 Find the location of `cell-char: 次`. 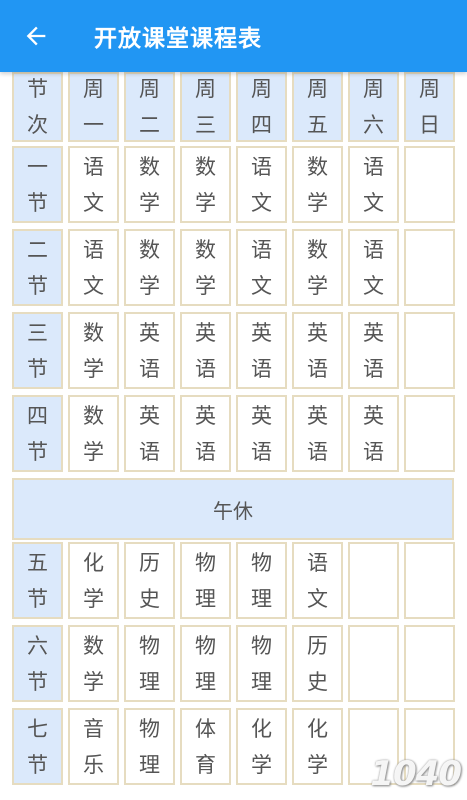

cell-char: 次 is located at coordinates (37, 125).